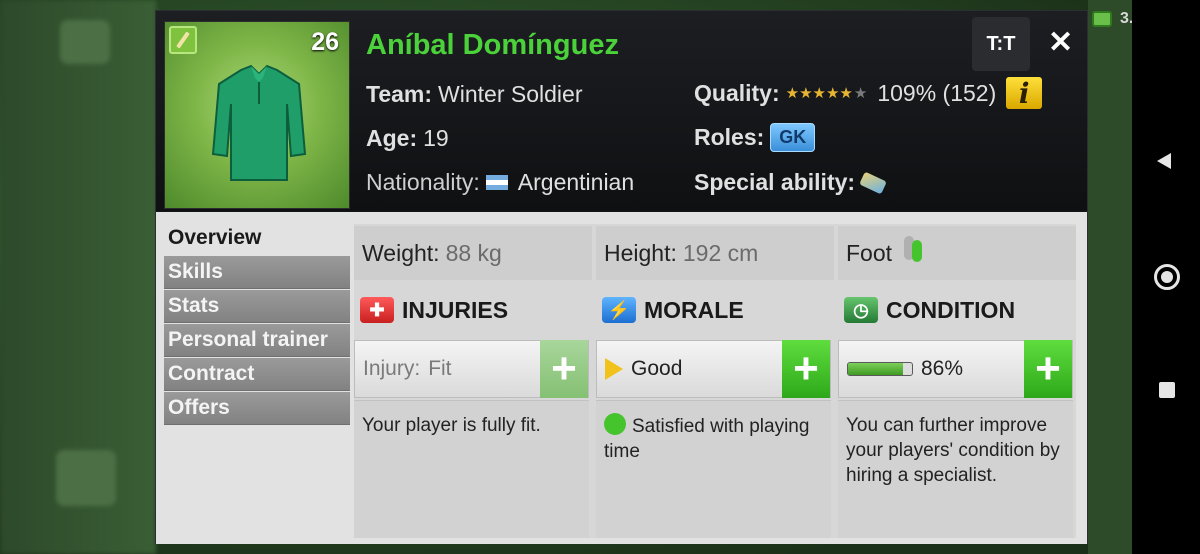  What do you see at coordinates (694, 309) in the screenshot?
I see `morale-title: MORALE` at bounding box center [694, 309].